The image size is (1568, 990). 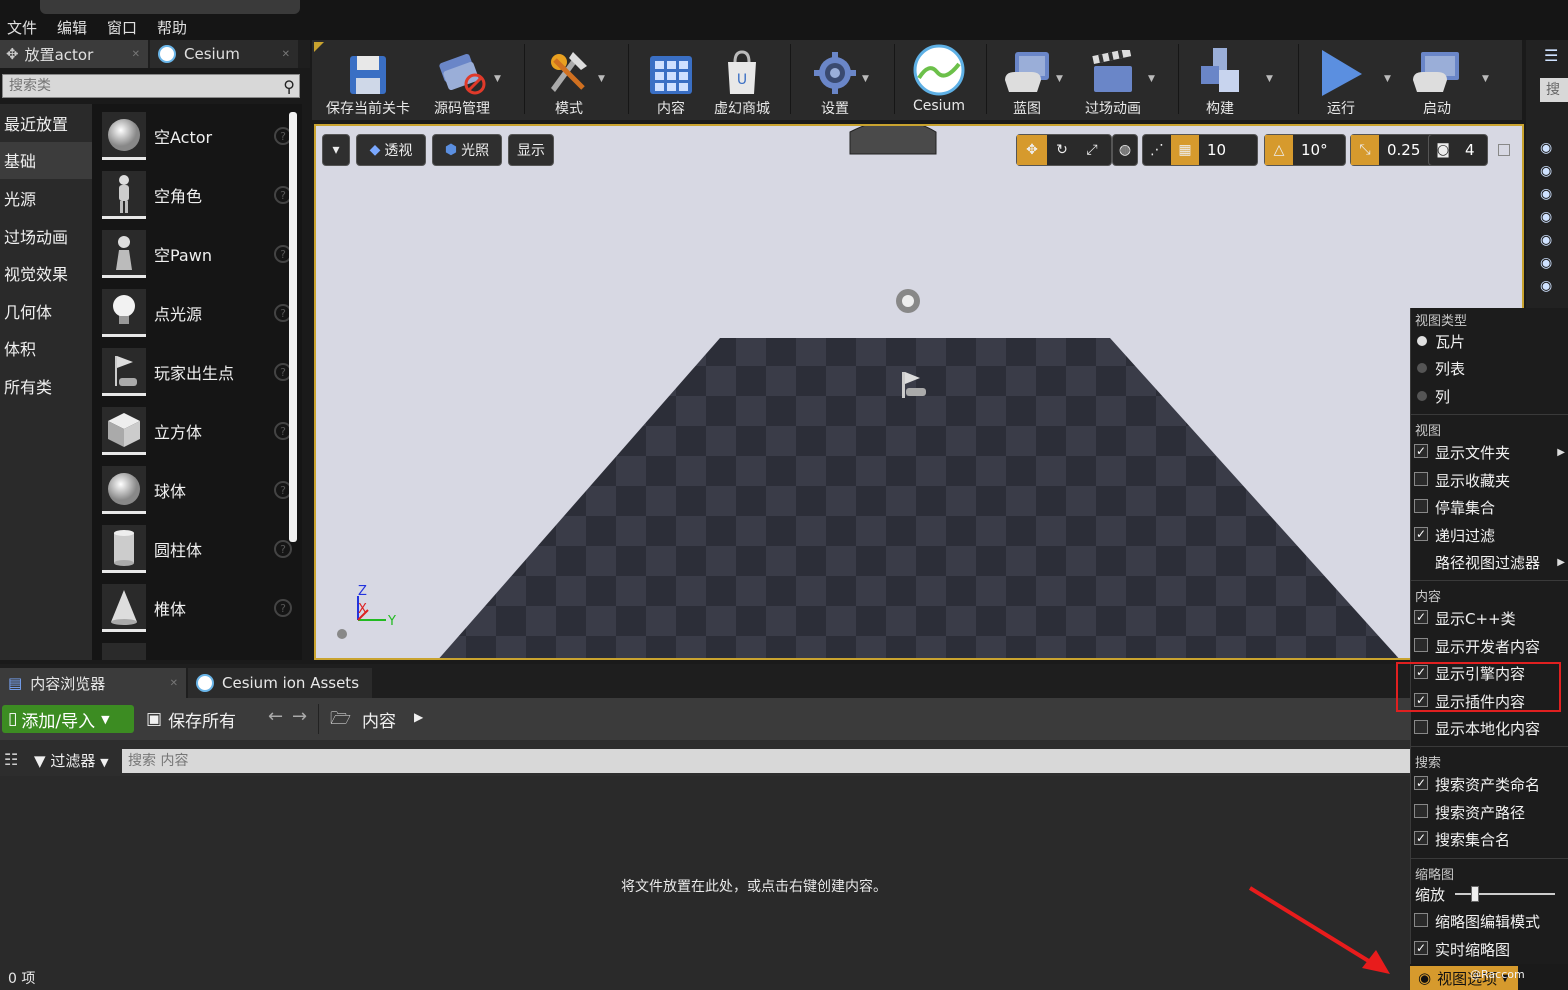 I want to click on modes-button: 模式, so click(x=569, y=79).